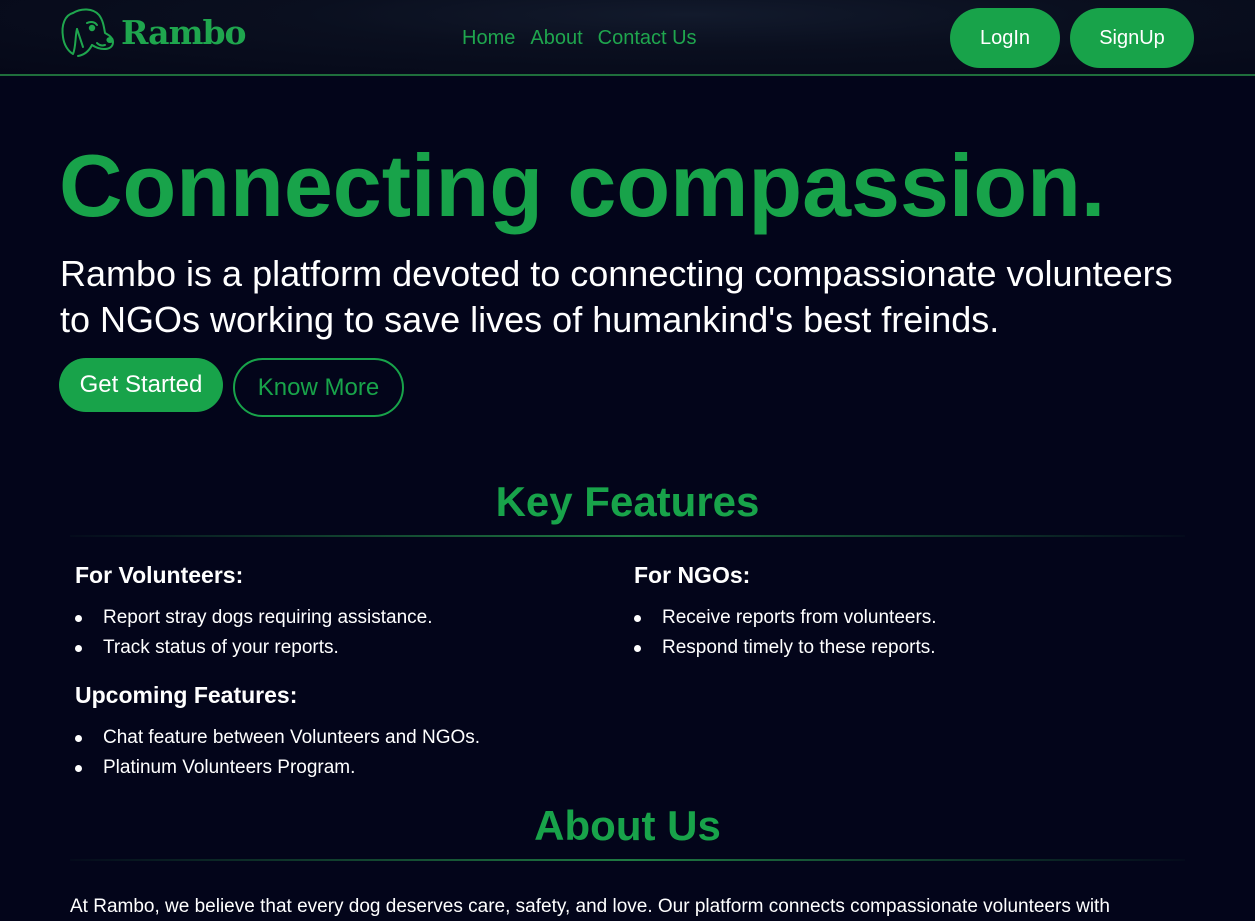 The image size is (1255, 921). Describe the element at coordinates (254, 648) in the screenshot. I see `list-item: Track status of your reports.` at that location.